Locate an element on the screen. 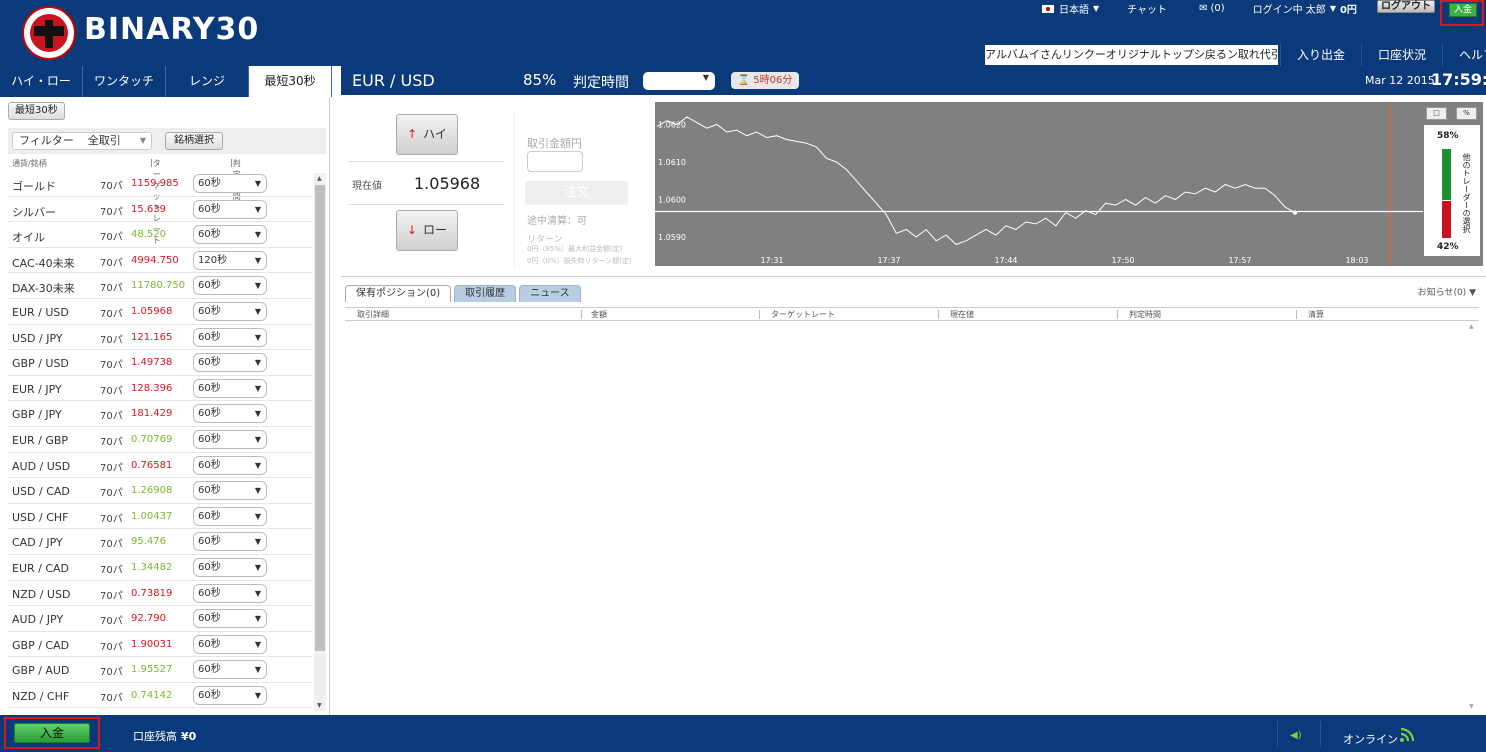 Image resolution: width=1486 pixels, height=752 pixels. notice-menu: お知らせ(0) ▼ is located at coordinates (1447, 291).